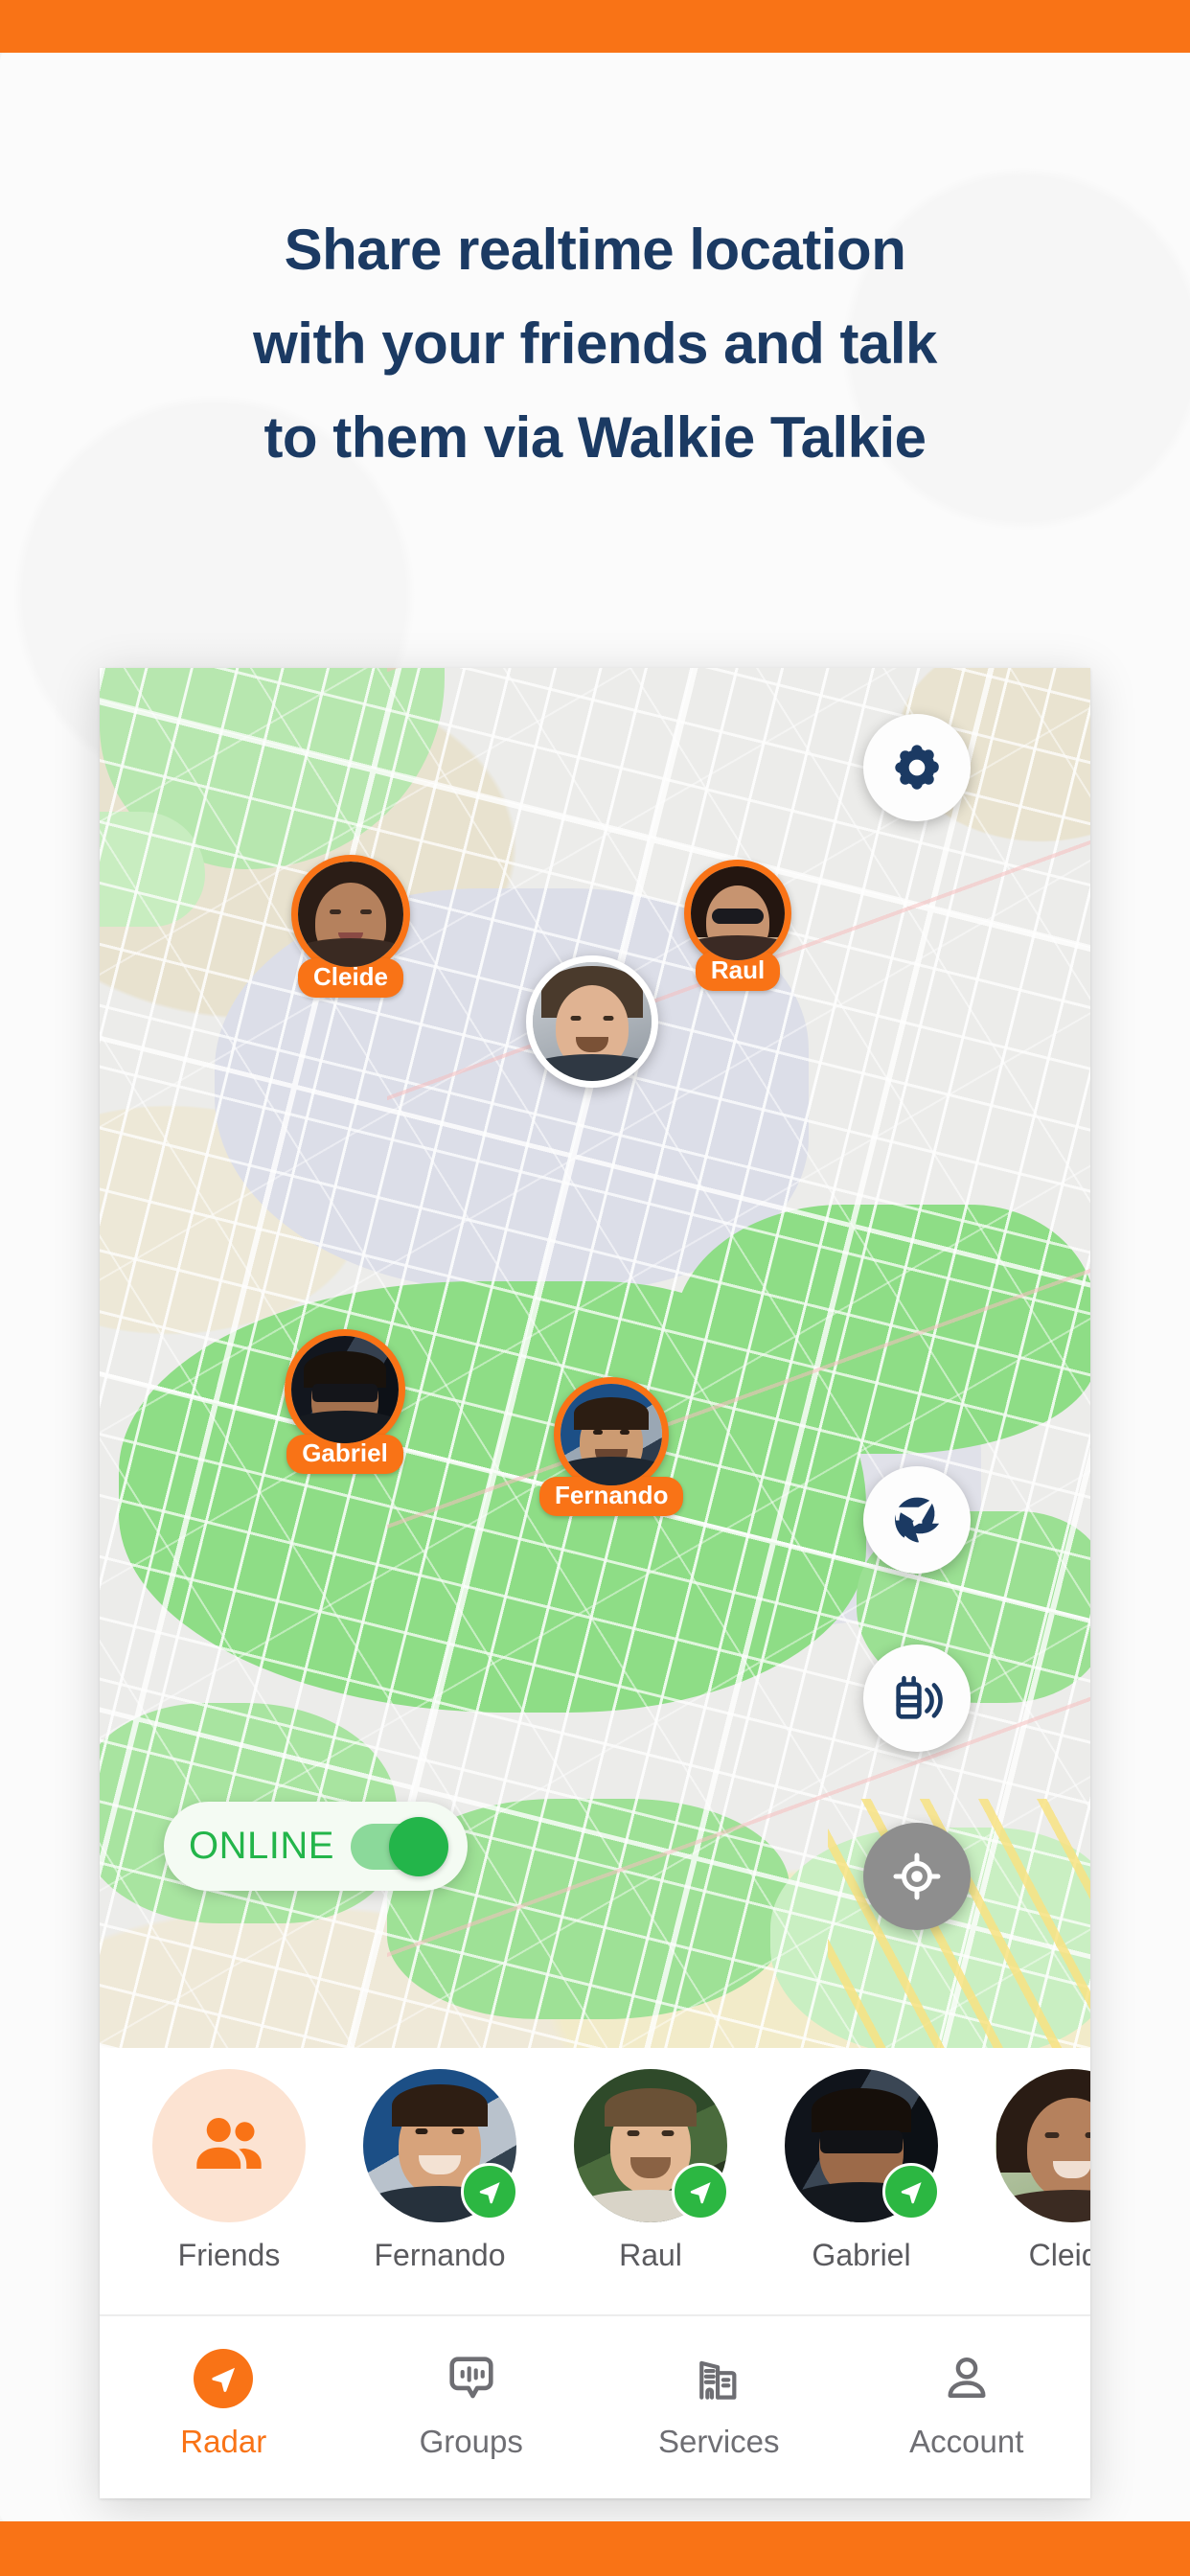  I want to click on friend-name: Fernando, so click(440, 2255).